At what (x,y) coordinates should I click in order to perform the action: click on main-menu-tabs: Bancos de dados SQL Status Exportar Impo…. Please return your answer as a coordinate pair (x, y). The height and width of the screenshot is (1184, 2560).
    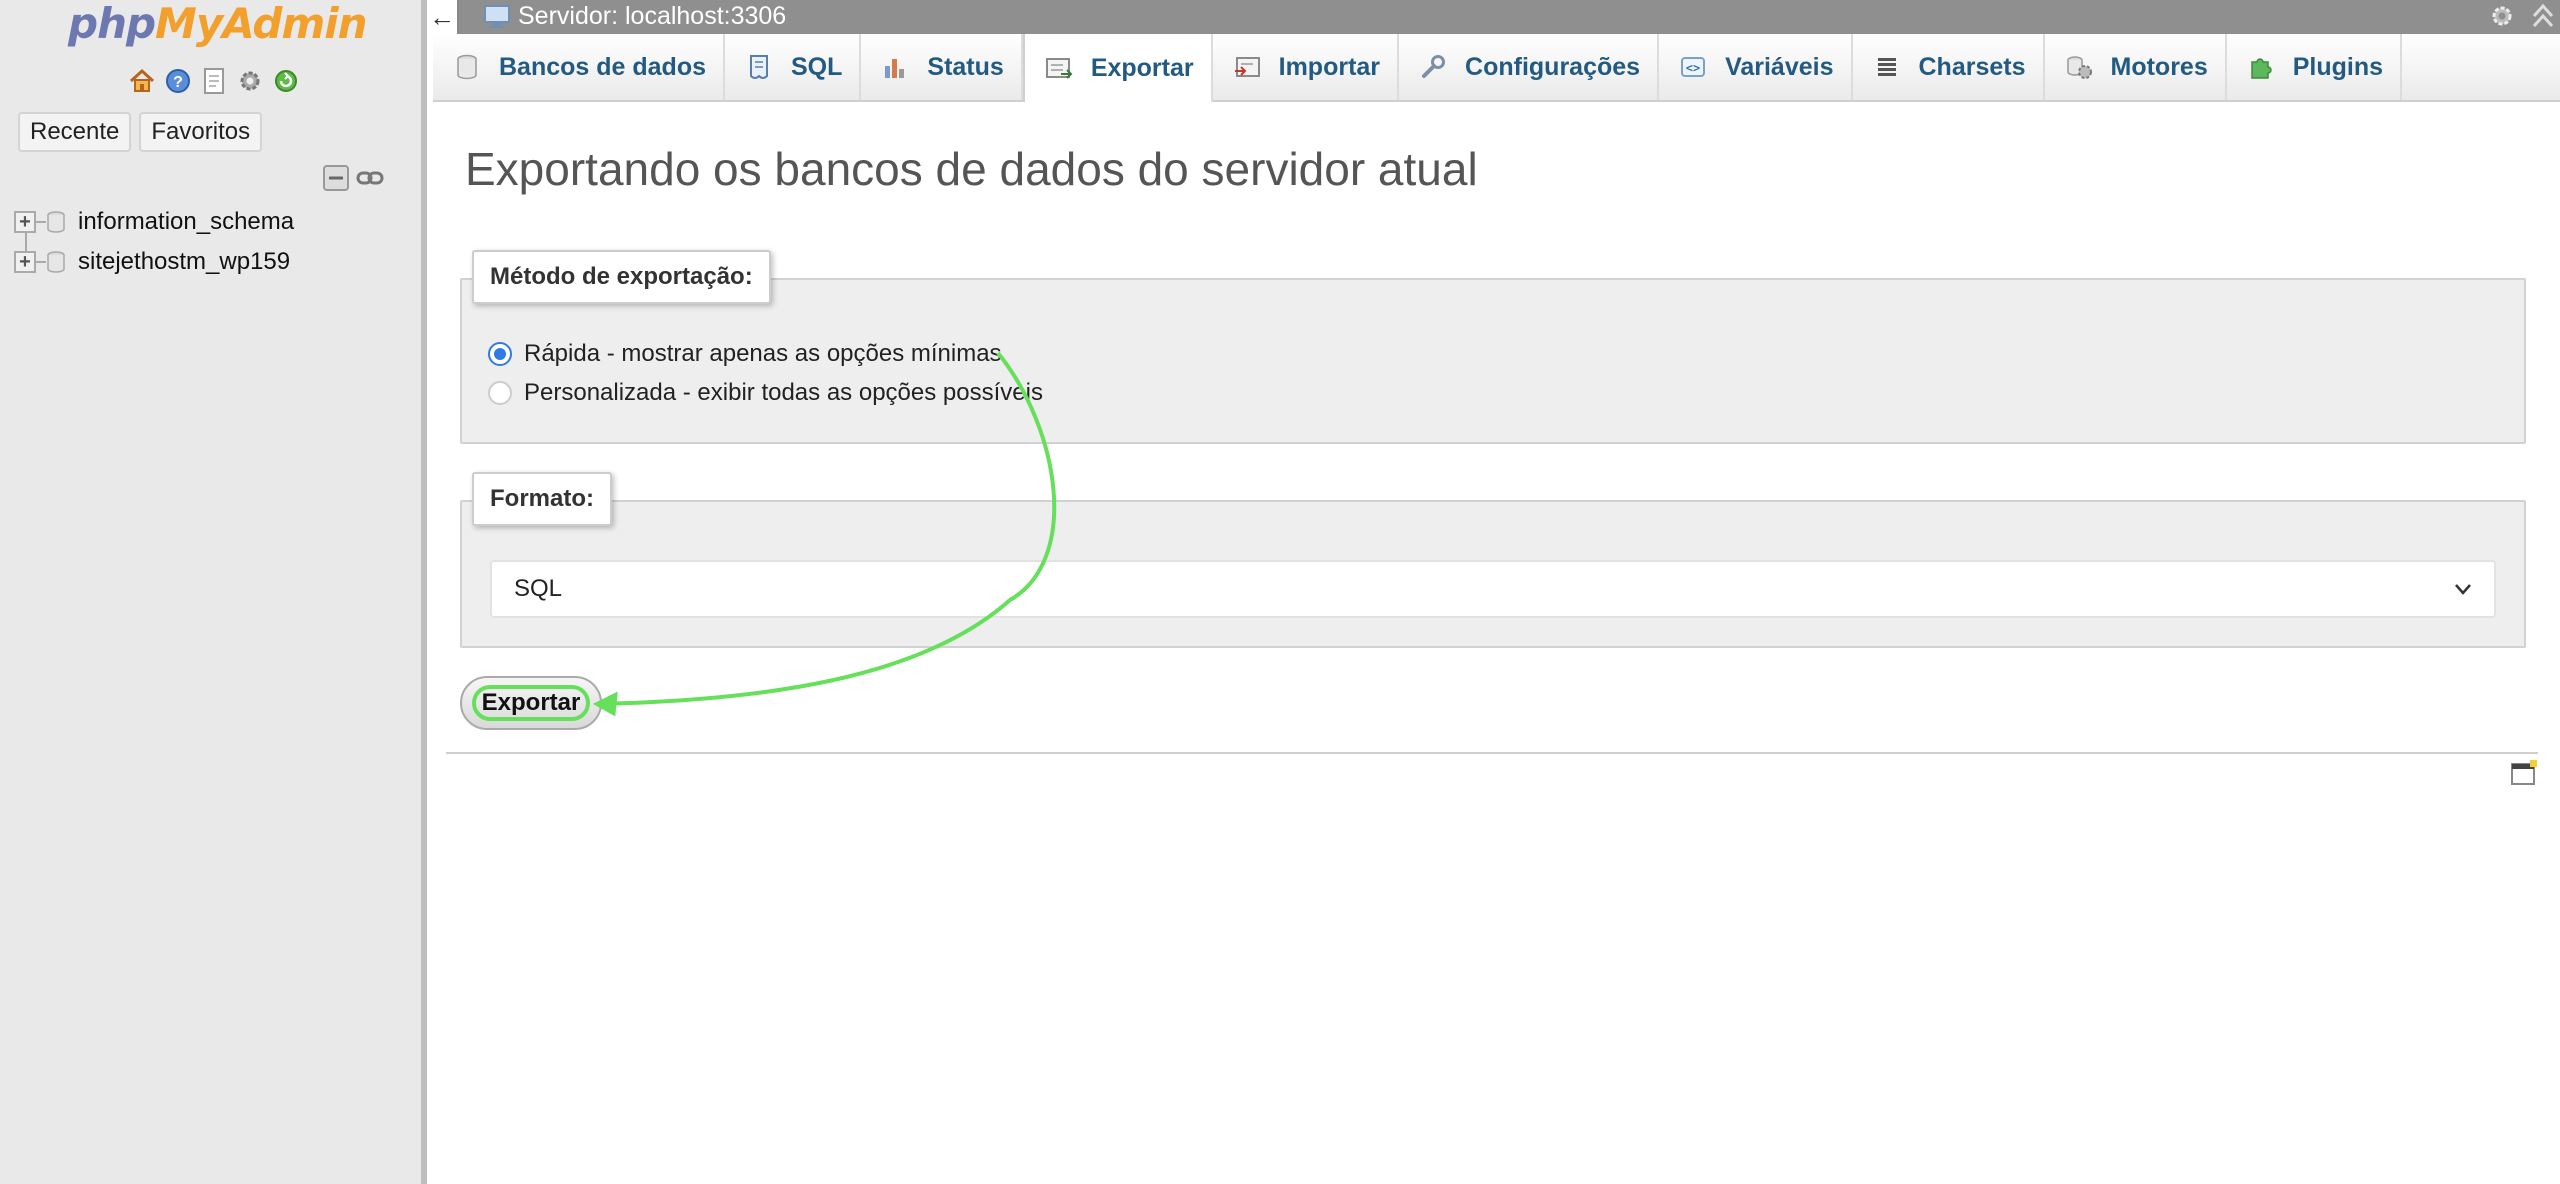
    Looking at the image, I should click on (1496, 68).